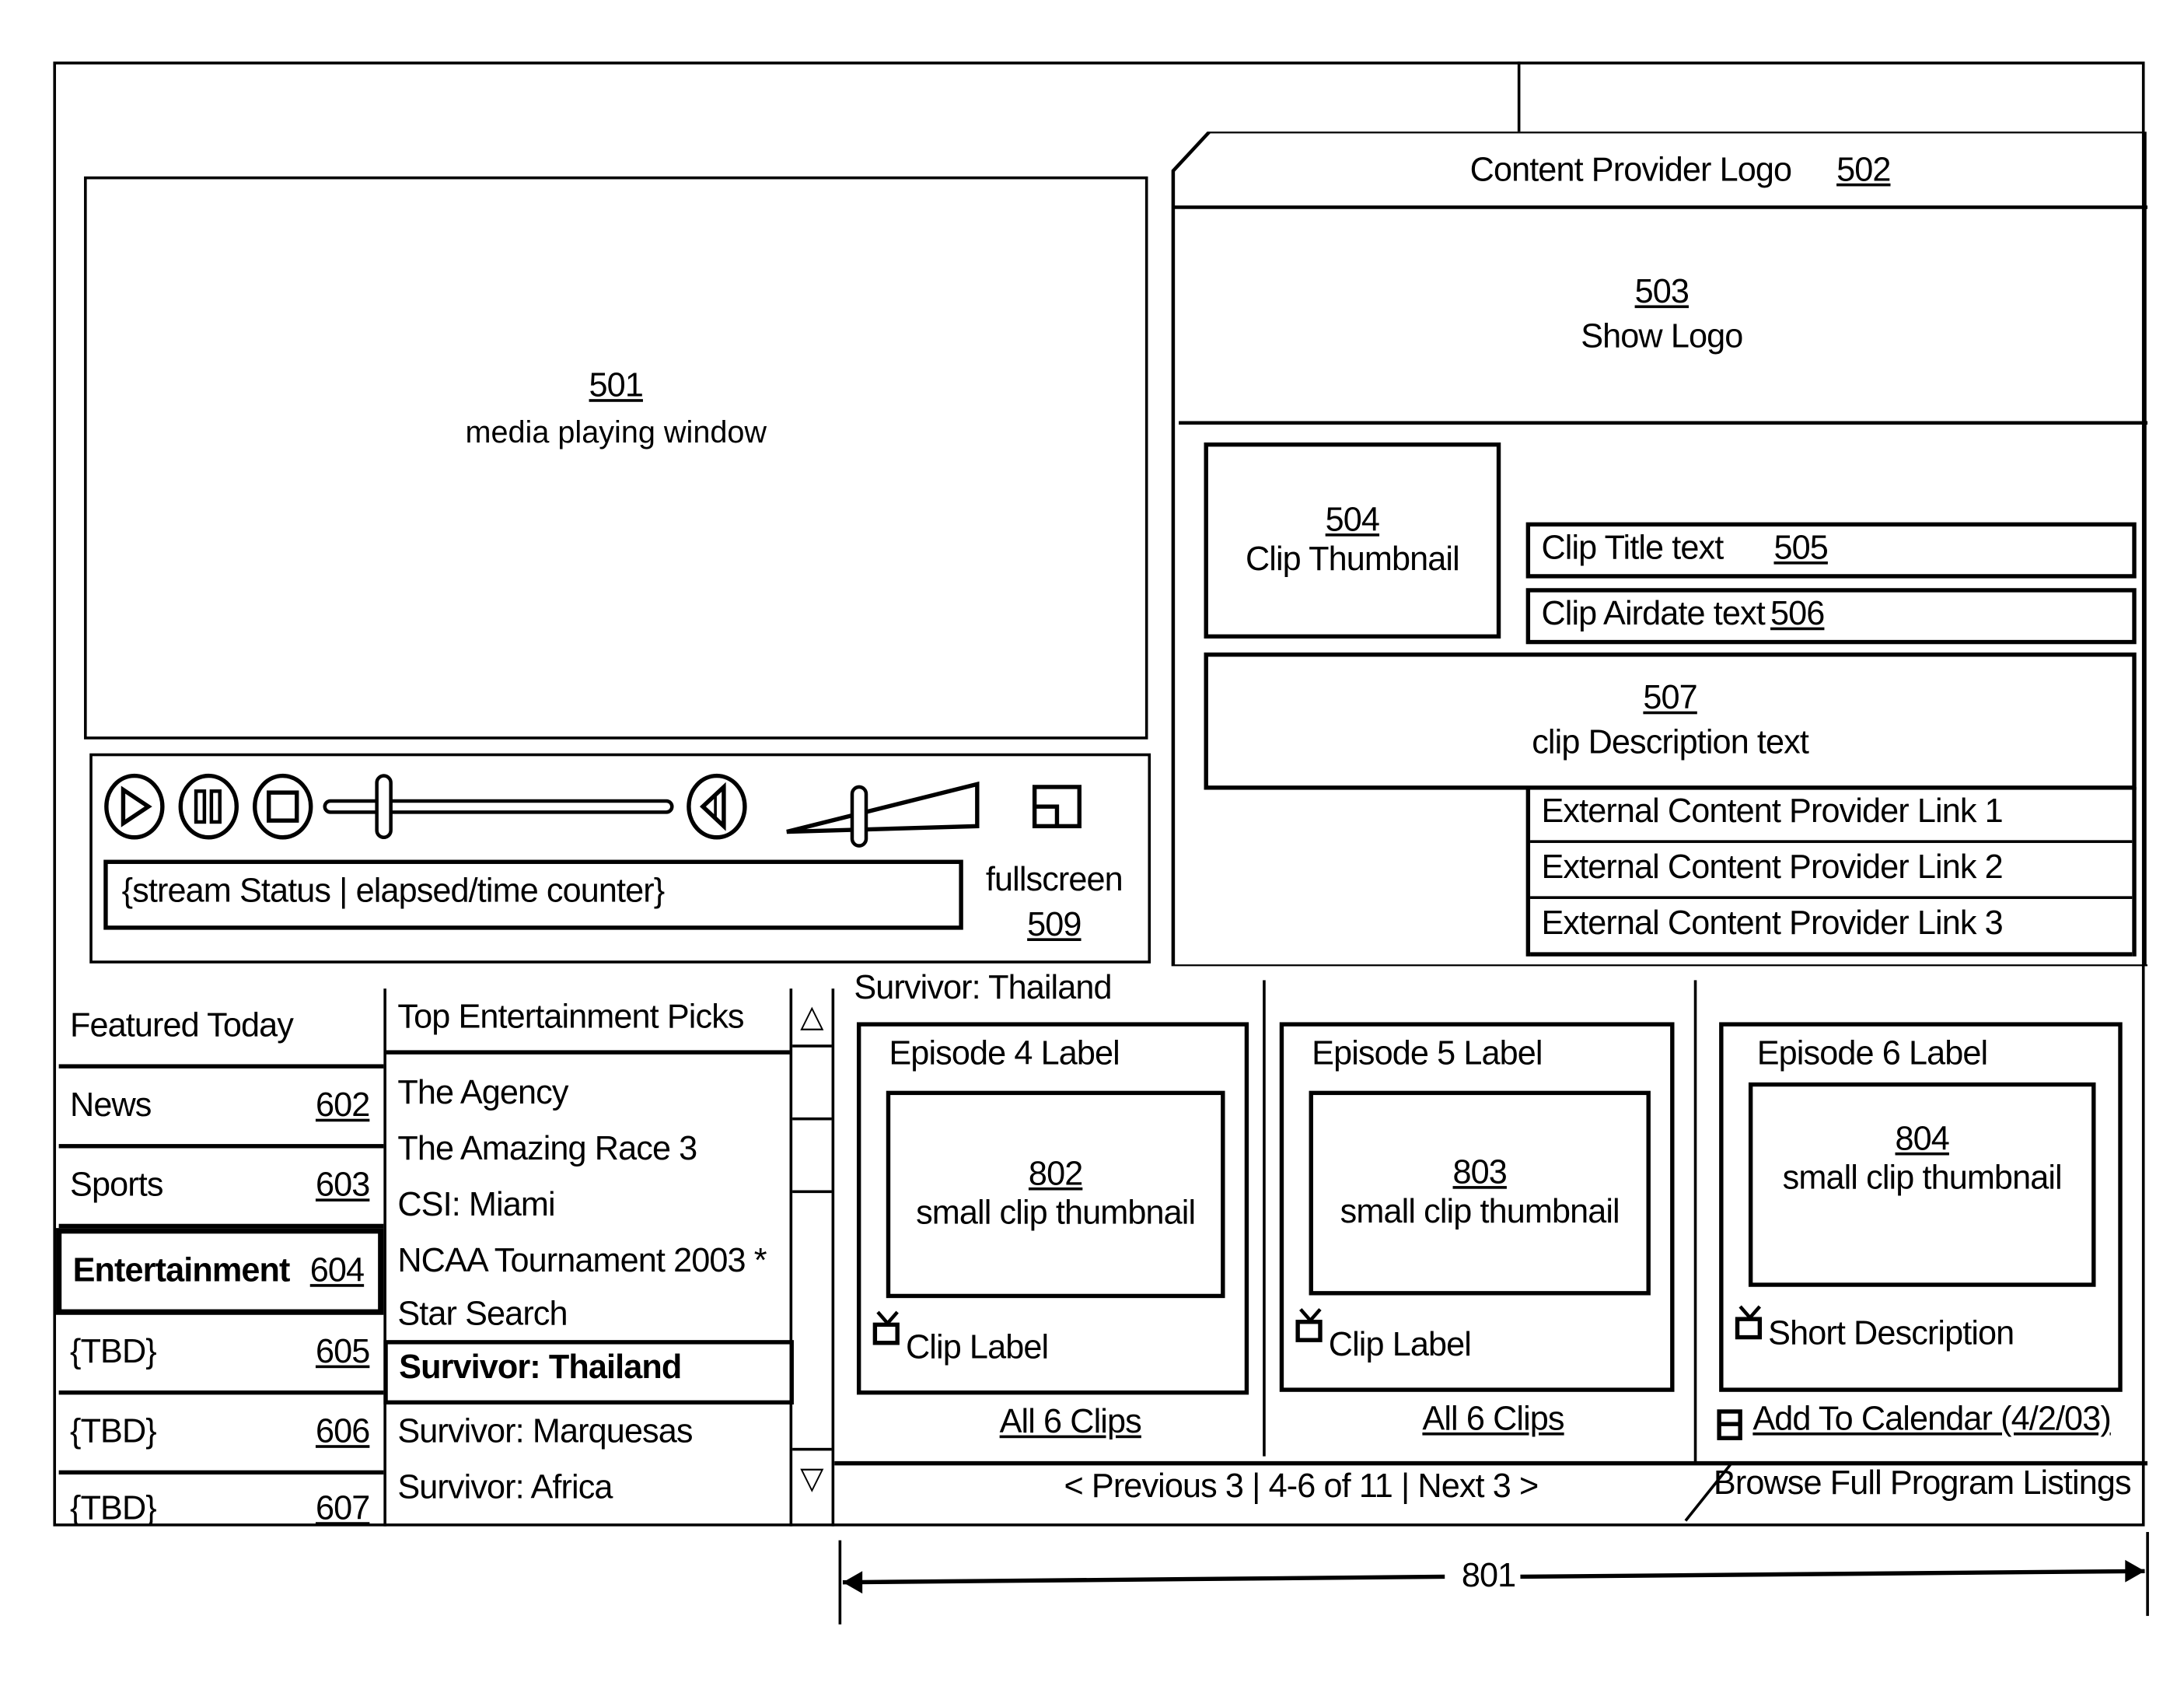 This screenshot has width=2184, height=1700. Describe the element at coordinates (1831, 928) in the screenshot. I see `external-link-3: External Content Provider Link 3` at that location.